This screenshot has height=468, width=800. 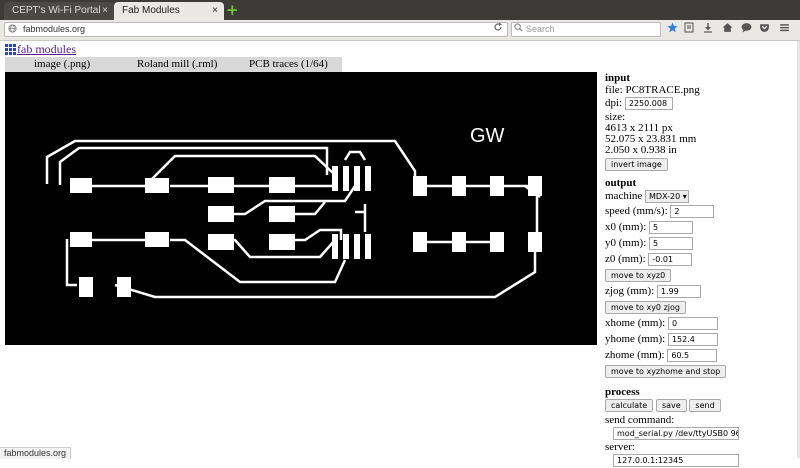 What do you see at coordinates (676, 433) in the screenshot?
I see `send-command-input: mod_serial.py /dev/ttyUSB0 9600 -` at bounding box center [676, 433].